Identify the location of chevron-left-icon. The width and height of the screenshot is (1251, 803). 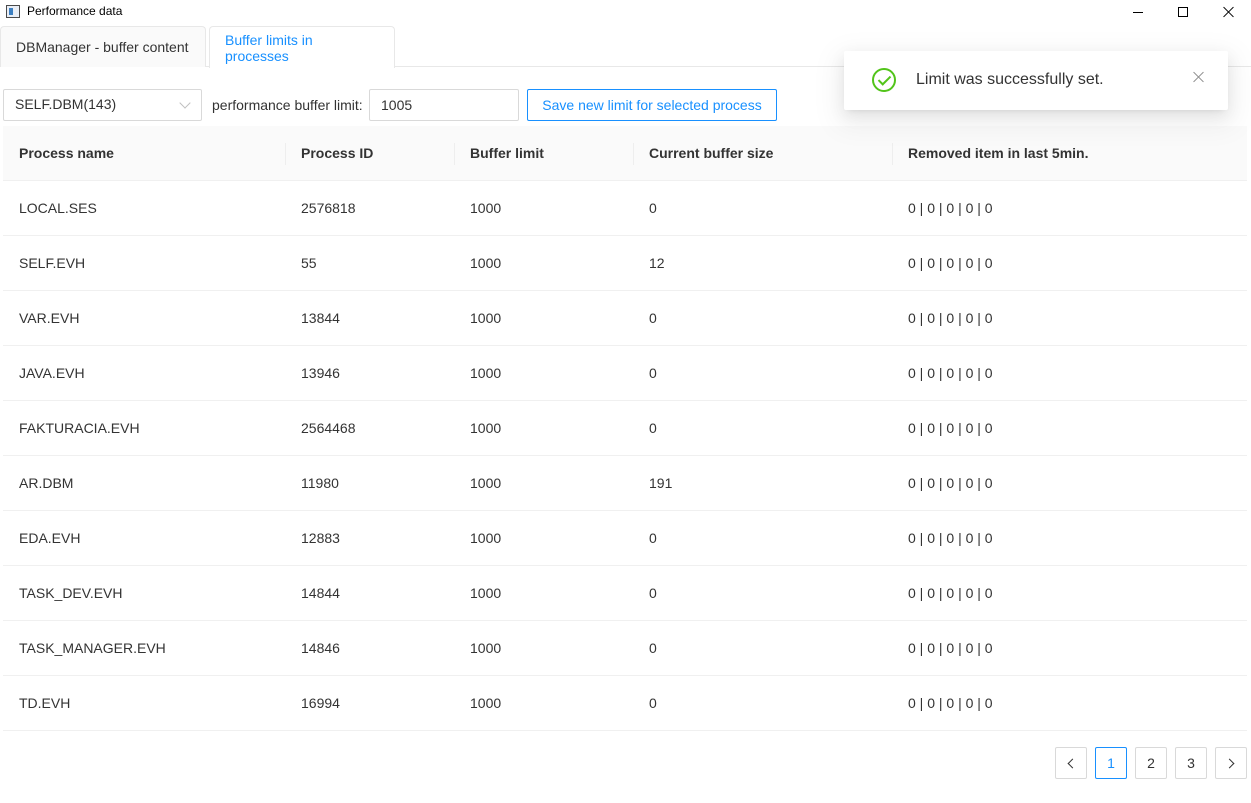
(1072, 763).